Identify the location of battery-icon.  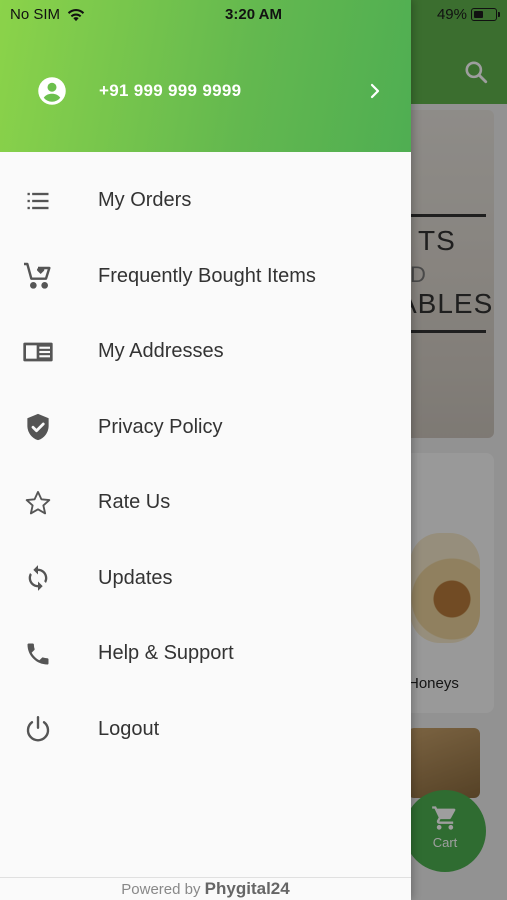
(485, 14).